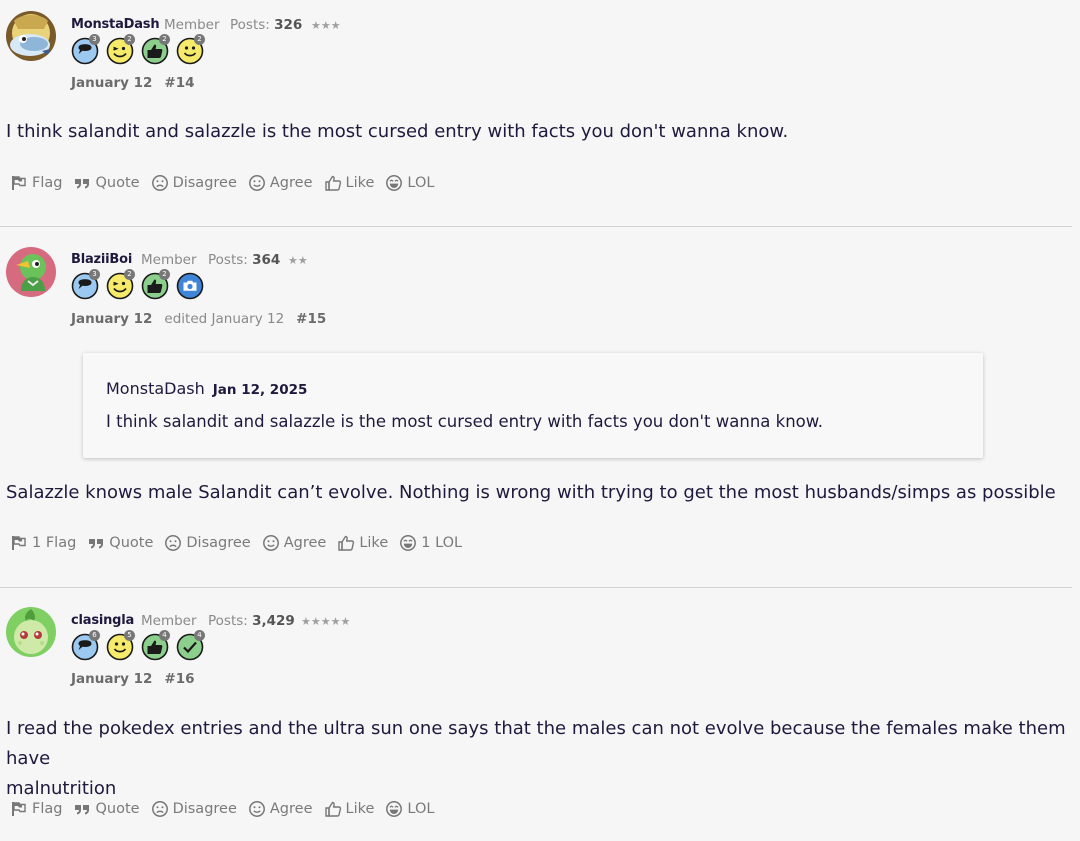 This screenshot has width=1080, height=841. I want to click on post-number: #15, so click(311, 319).